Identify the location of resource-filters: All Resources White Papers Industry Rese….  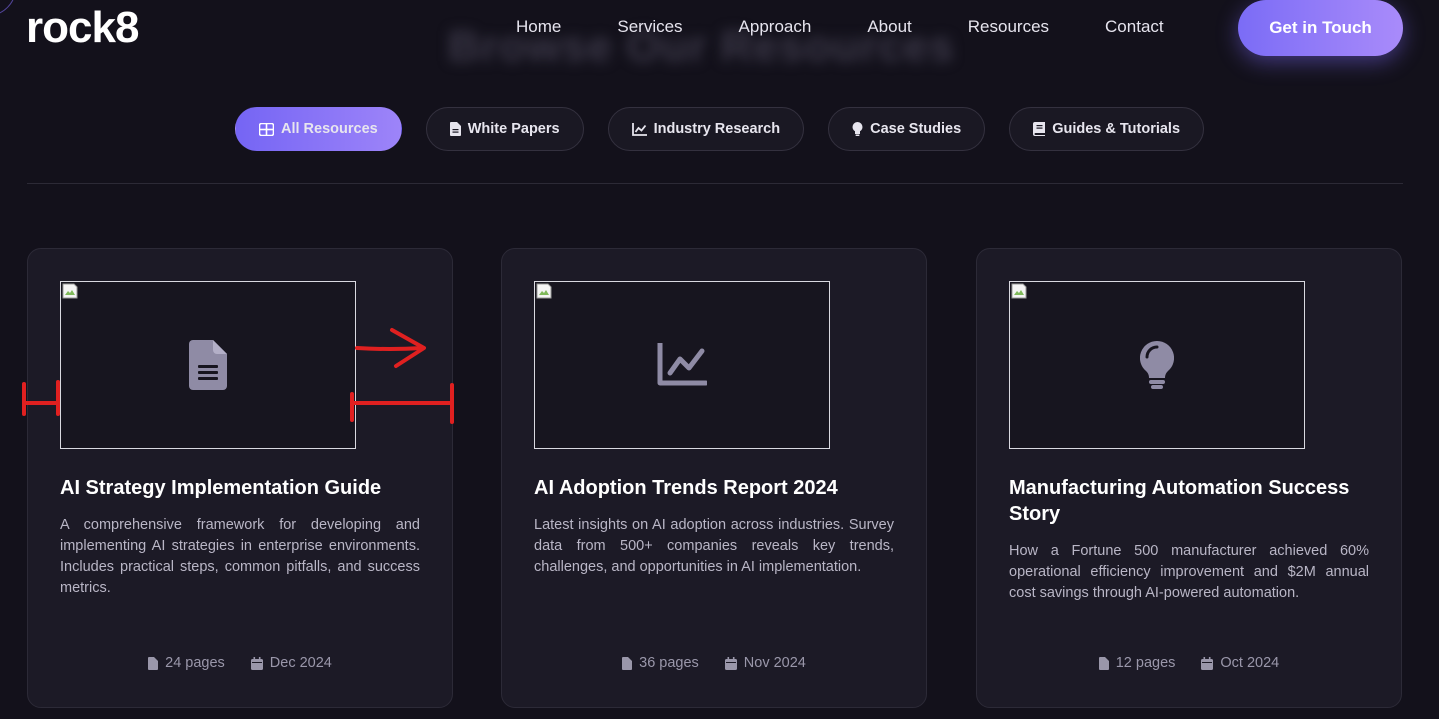
(731, 129).